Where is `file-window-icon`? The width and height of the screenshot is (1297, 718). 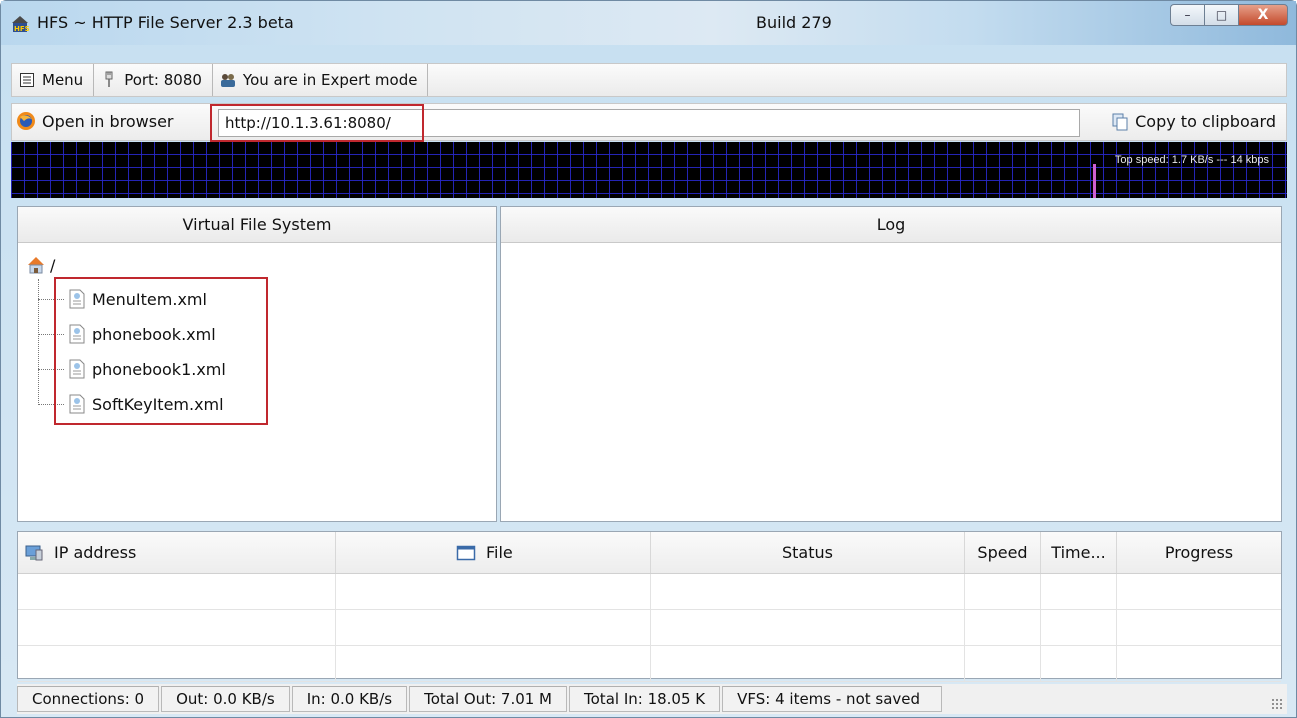
file-window-icon is located at coordinates (466, 553).